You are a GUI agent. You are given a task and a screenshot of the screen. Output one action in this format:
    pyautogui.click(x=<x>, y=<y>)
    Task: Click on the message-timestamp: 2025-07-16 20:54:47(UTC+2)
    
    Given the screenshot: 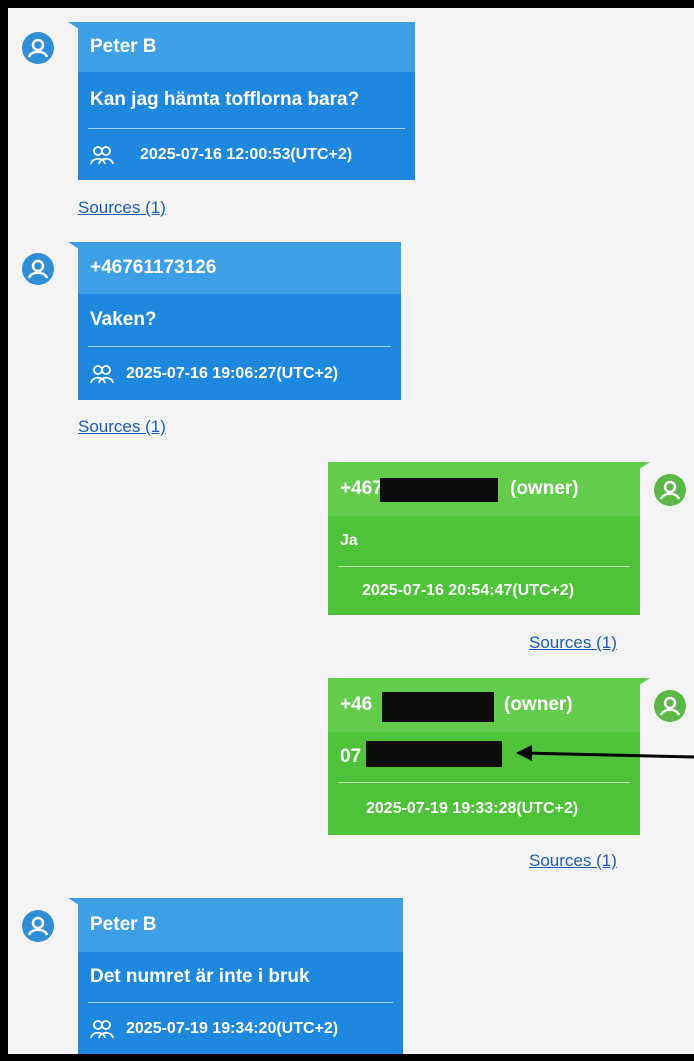 What is the action you would take?
    pyautogui.click(x=468, y=590)
    